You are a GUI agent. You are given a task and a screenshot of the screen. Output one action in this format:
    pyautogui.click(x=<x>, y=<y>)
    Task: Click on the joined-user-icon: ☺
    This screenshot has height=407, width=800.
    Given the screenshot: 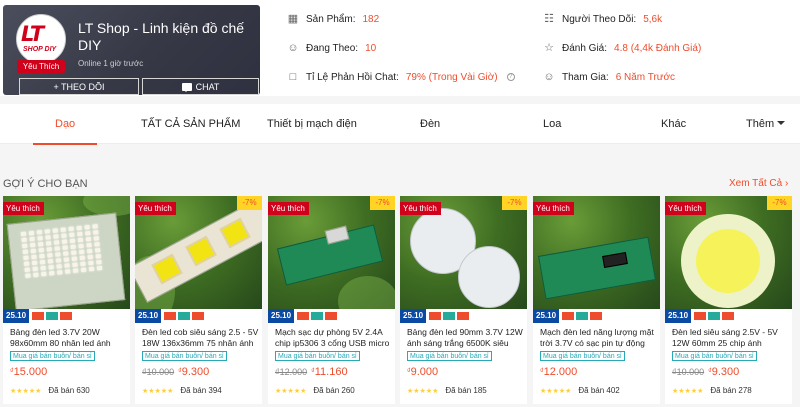 What is the action you would take?
    pyautogui.click(x=549, y=77)
    